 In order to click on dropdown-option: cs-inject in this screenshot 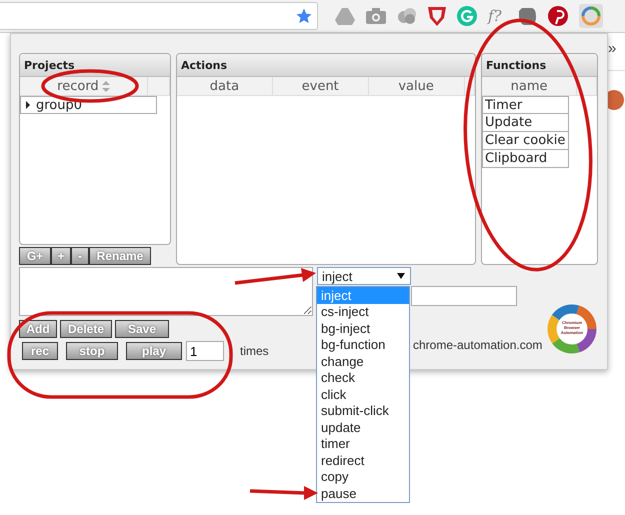, I will do `click(363, 312)`.